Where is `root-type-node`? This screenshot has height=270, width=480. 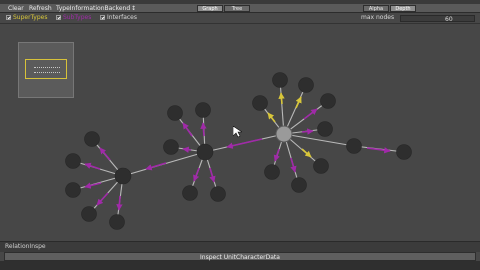
root-type-node is located at coordinates (284, 134).